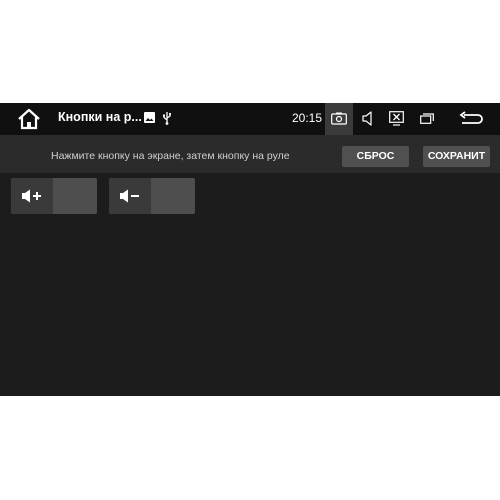 The height and width of the screenshot is (500, 500). What do you see at coordinates (307, 118) in the screenshot?
I see `clock: 20:15` at bounding box center [307, 118].